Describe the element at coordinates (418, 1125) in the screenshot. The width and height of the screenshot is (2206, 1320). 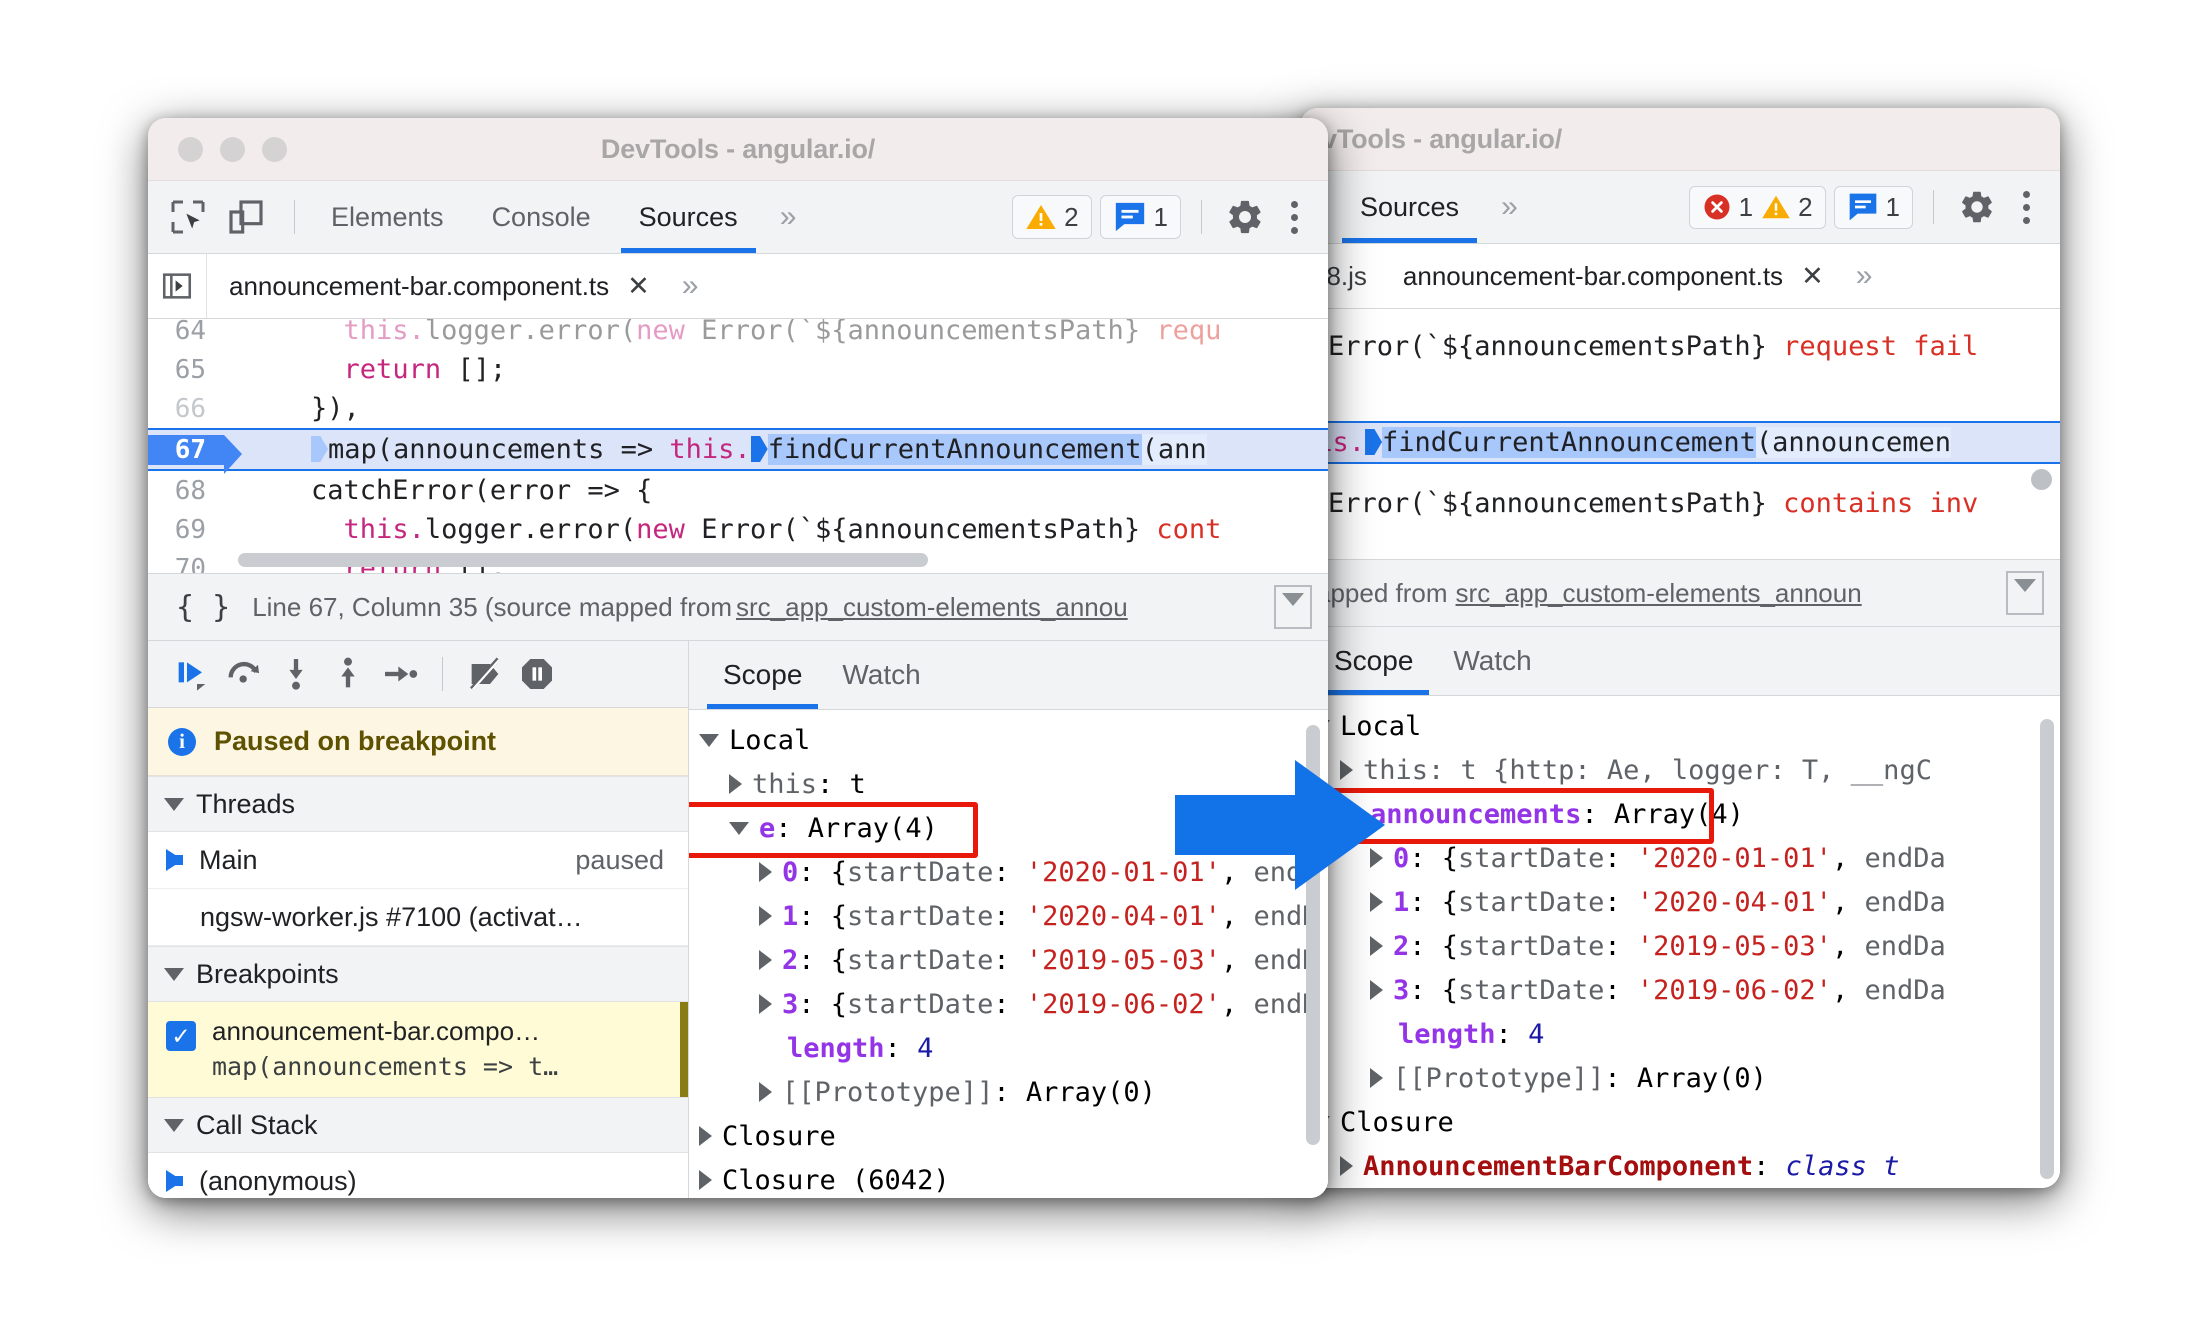
I see `callstack-section-header: Call Stack` at that location.